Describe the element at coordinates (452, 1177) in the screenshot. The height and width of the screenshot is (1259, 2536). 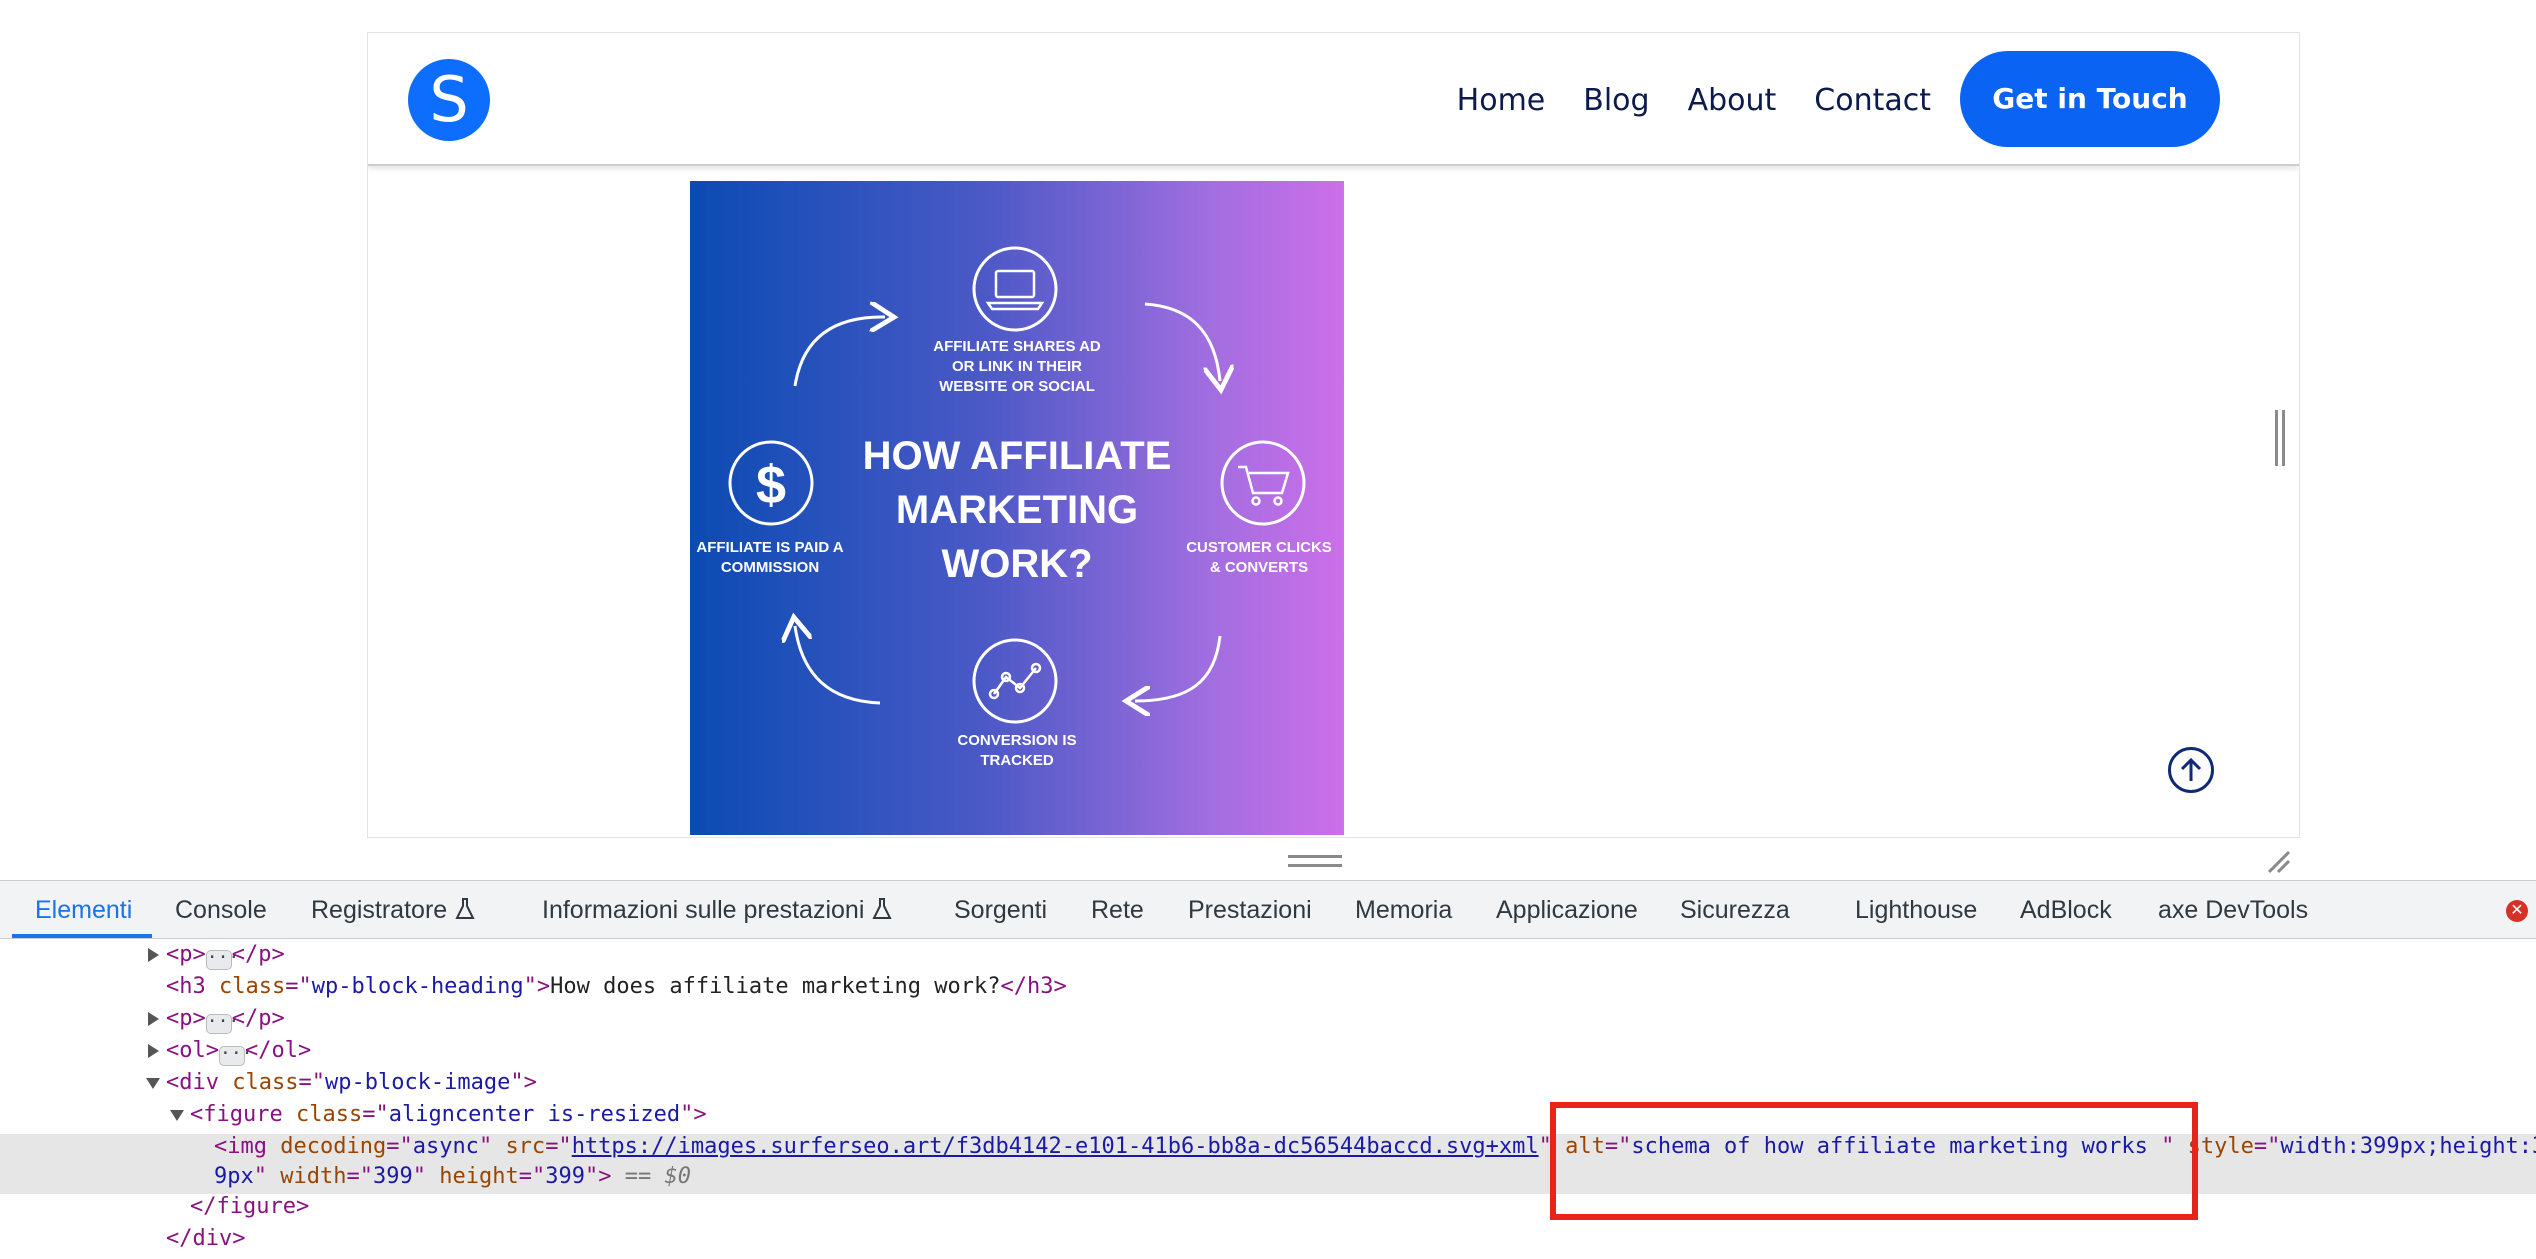
I see `dom-node-img-continued: 9px" width="399" height="399"> == $0` at that location.